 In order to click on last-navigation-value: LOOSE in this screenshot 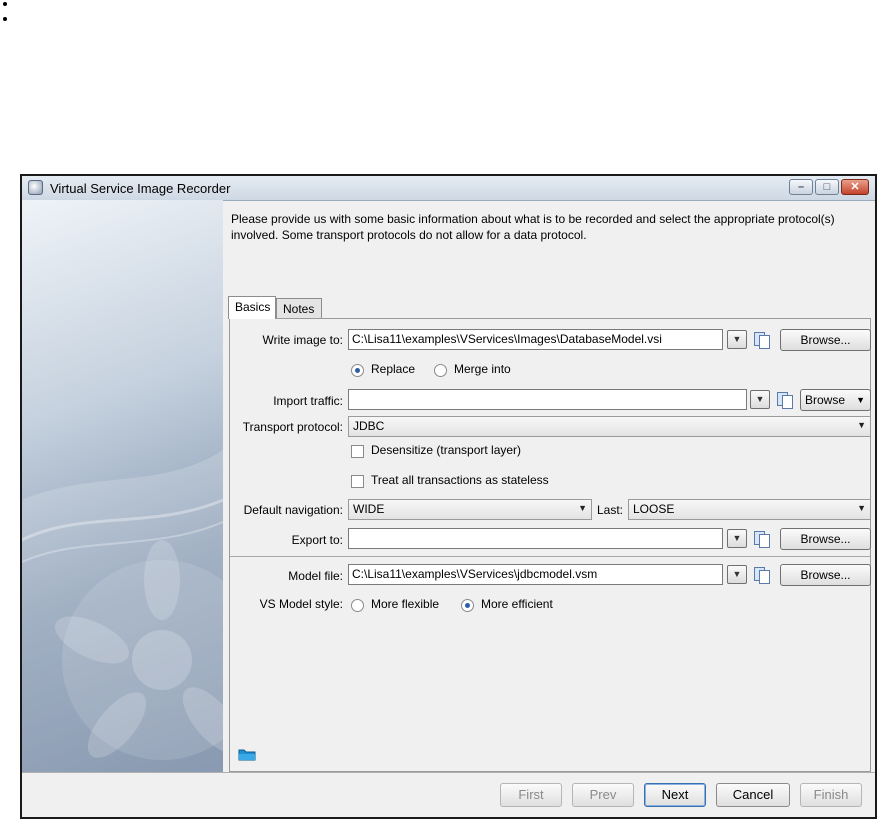, I will do `click(654, 509)`.